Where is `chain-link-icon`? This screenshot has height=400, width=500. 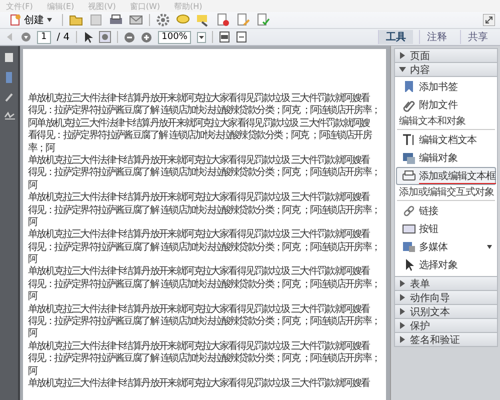 chain-link-icon is located at coordinates (409, 211).